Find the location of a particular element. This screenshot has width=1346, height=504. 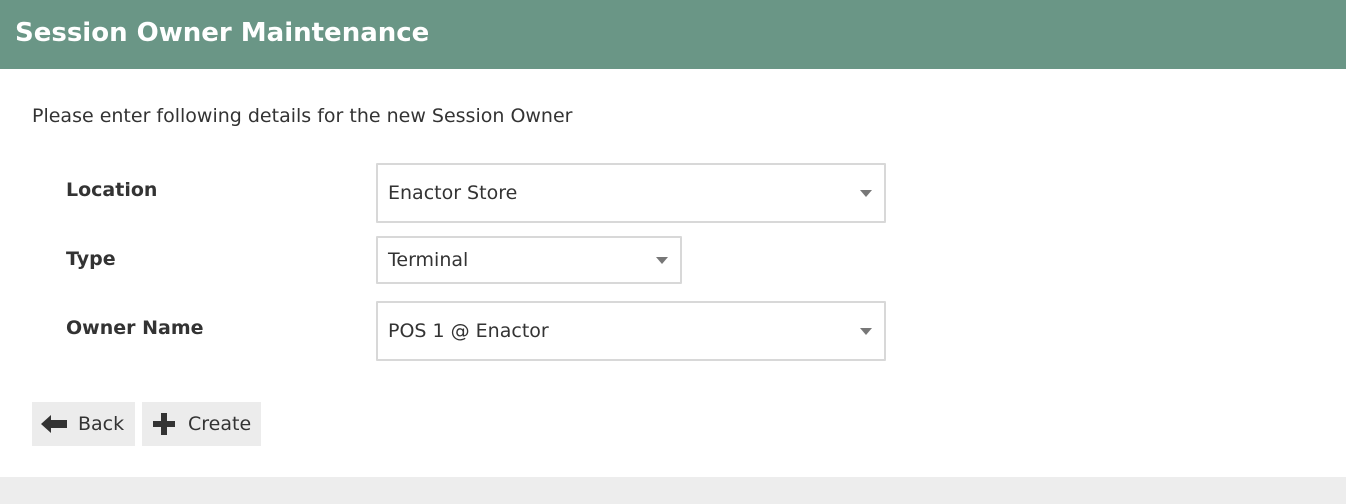

create-button: Create is located at coordinates (201, 424).